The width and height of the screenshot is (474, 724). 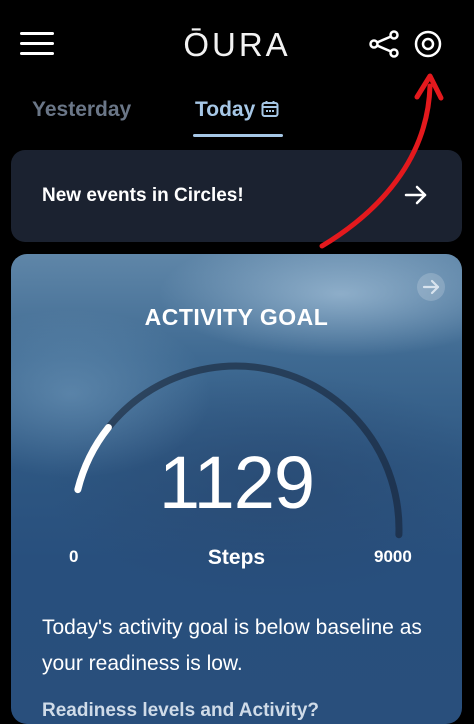 I want to click on gauge-max-label: 9000, so click(x=393, y=556).